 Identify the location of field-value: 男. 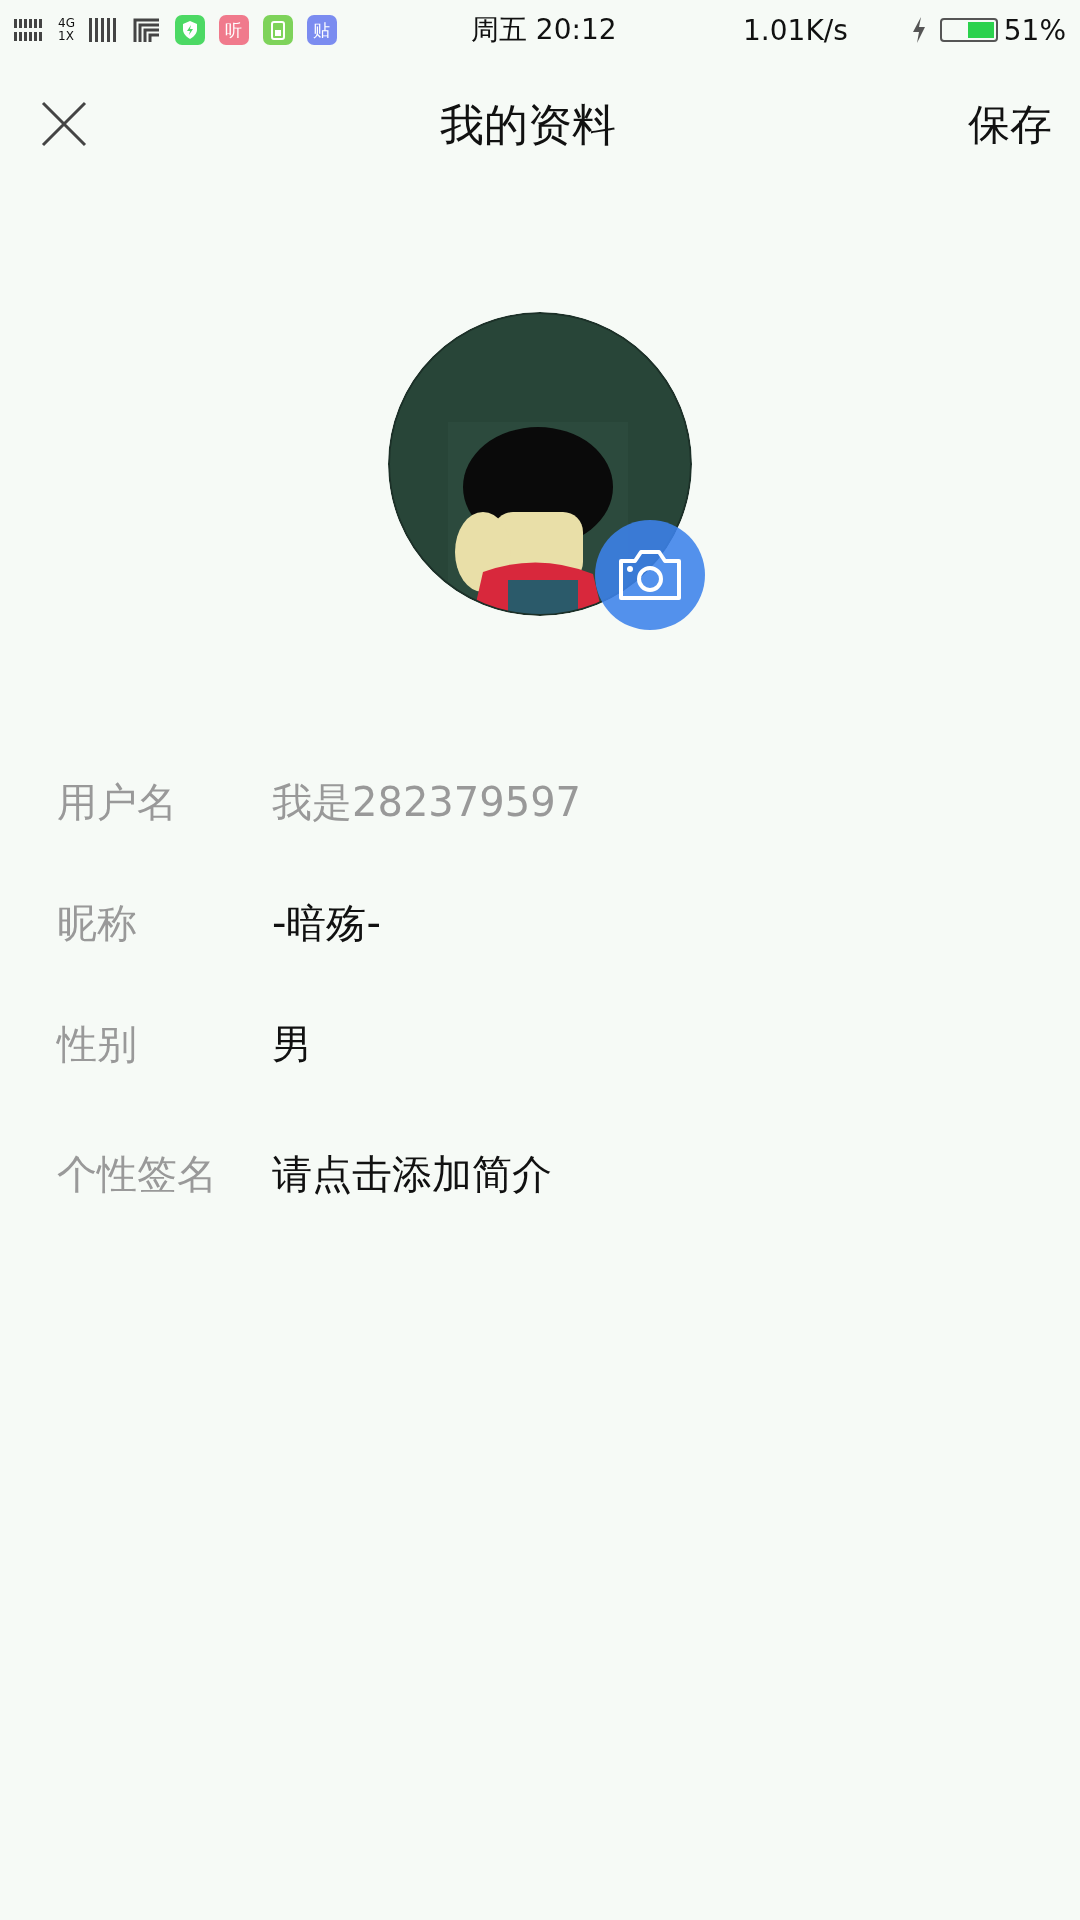
(292, 1044).